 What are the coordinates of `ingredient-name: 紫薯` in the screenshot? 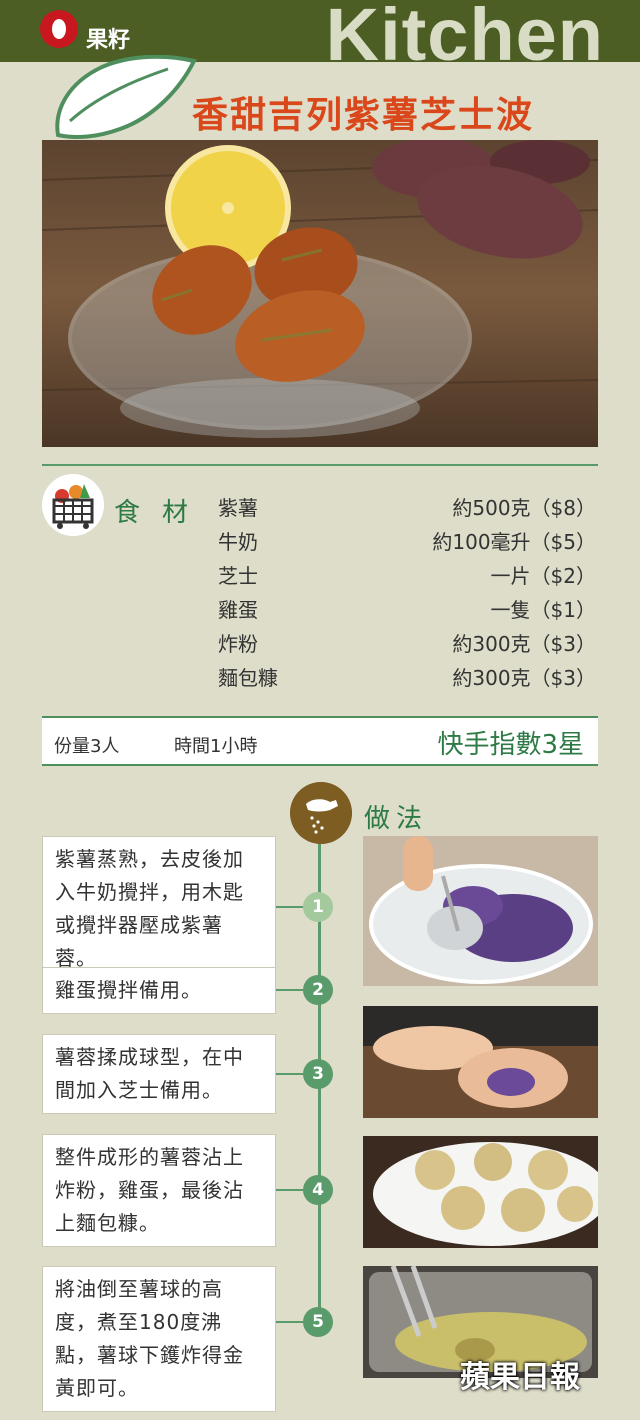 It's located at (238, 508).